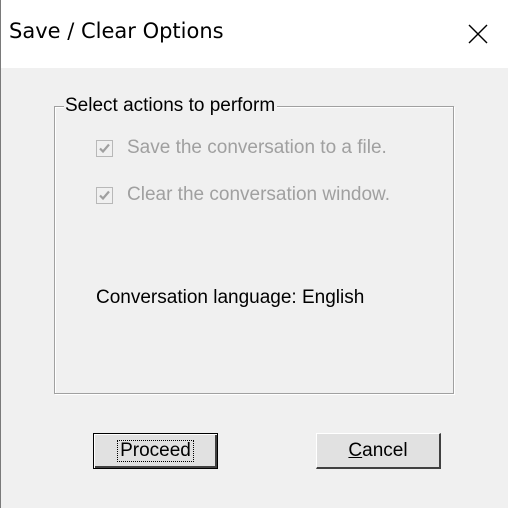  What do you see at coordinates (257, 147) in the screenshot?
I see `save-conversation-label: Save the conversation to a file.` at bounding box center [257, 147].